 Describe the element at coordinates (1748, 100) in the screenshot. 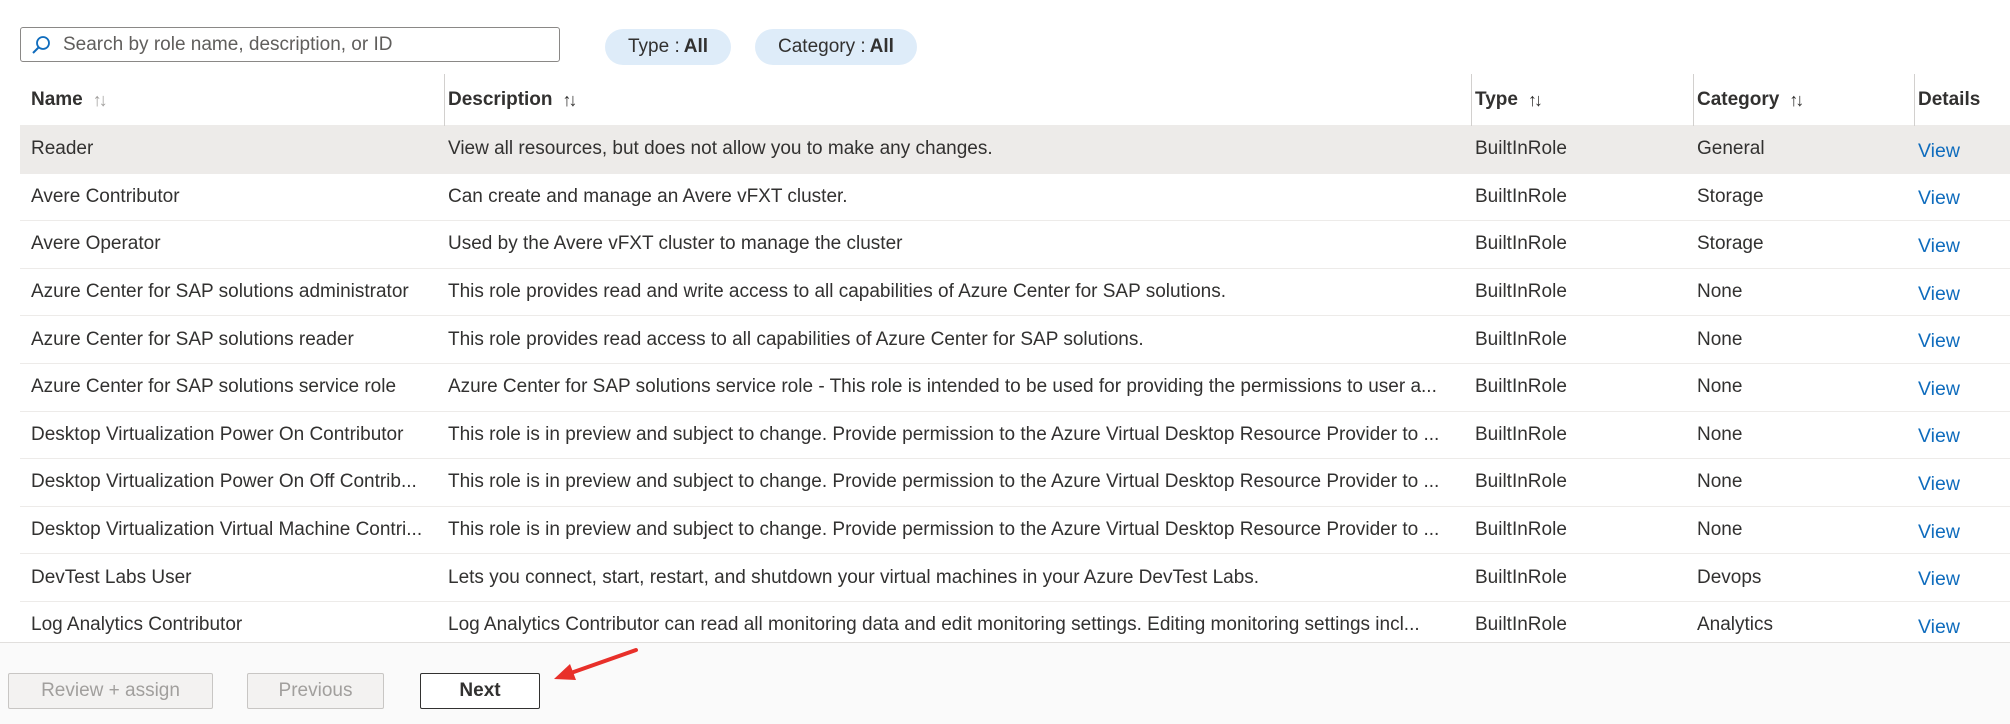

I see `column-header-category: Category ↑↓` at that location.